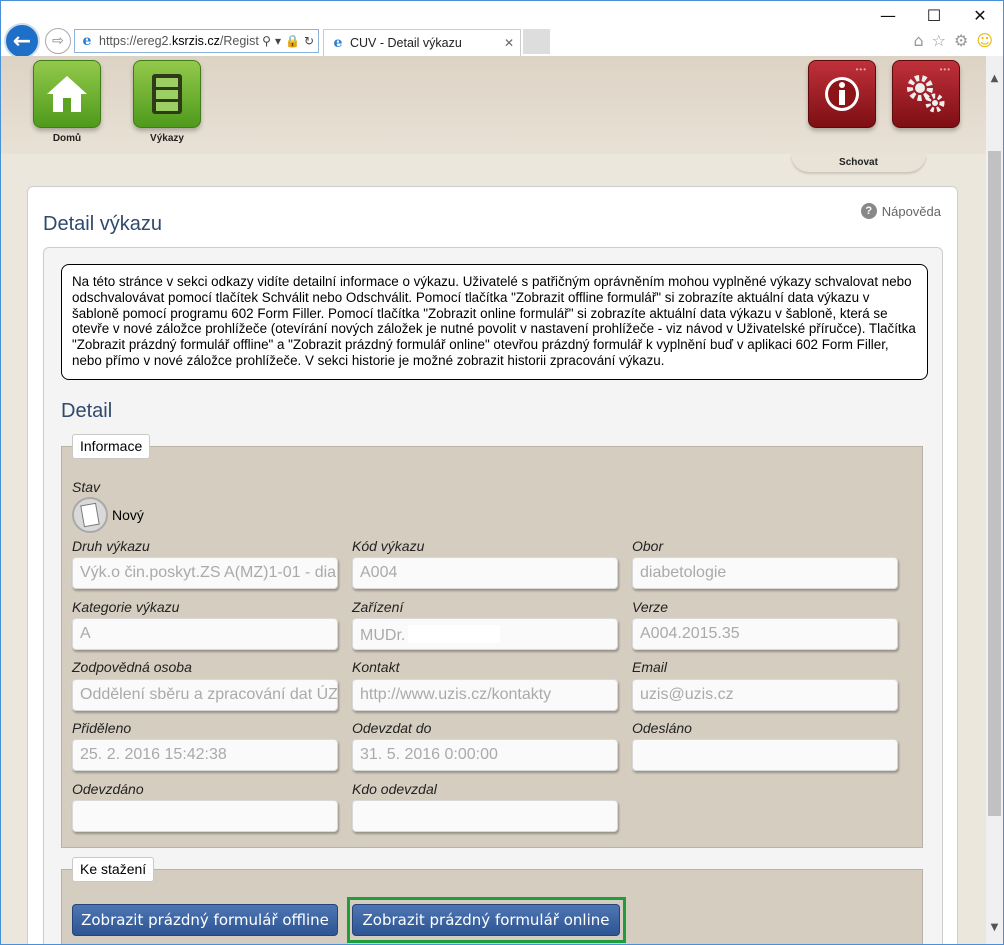 Image resolution: width=1004 pixels, height=945 pixels. I want to click on info-tile: •••, so click(842, 94).